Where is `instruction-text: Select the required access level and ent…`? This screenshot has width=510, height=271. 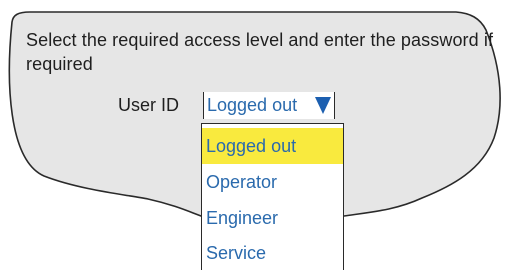 instruction-text: Select the required access level and ent… is located at coordinates (260, 52).